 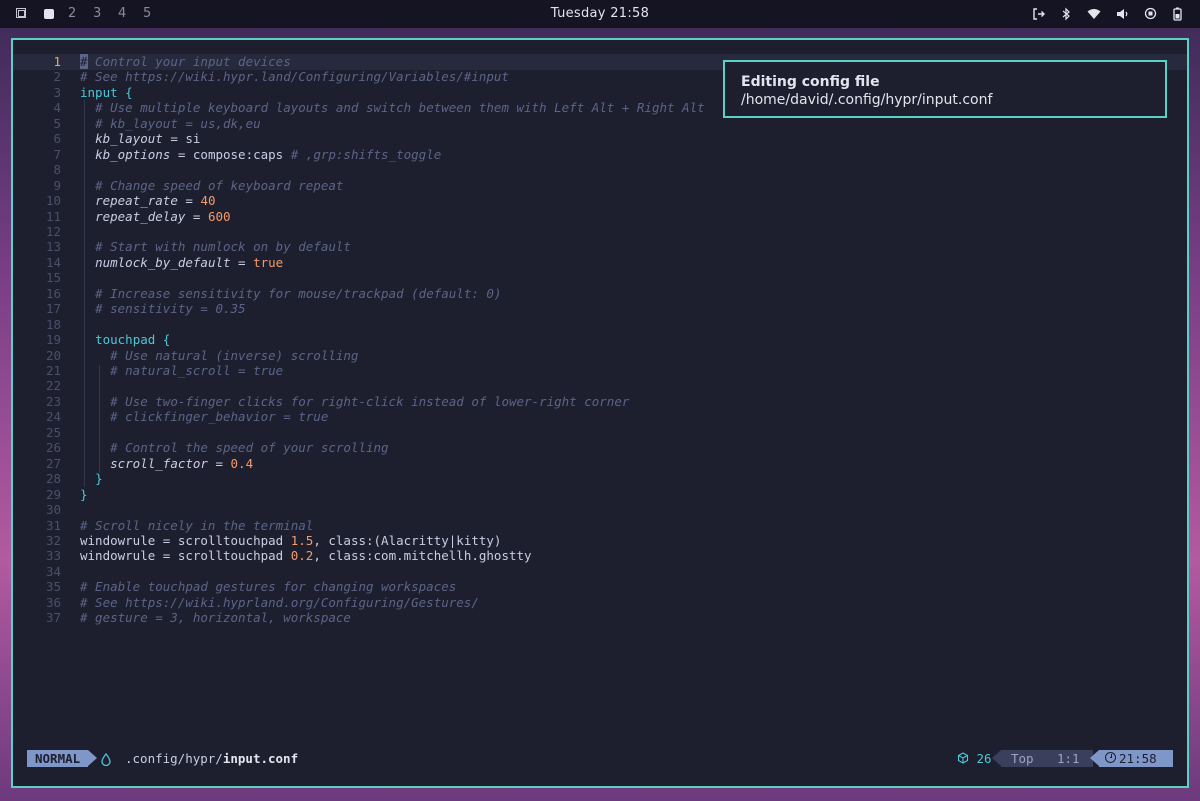 I want to click on line-number: 2, so click(x=57, y=77).